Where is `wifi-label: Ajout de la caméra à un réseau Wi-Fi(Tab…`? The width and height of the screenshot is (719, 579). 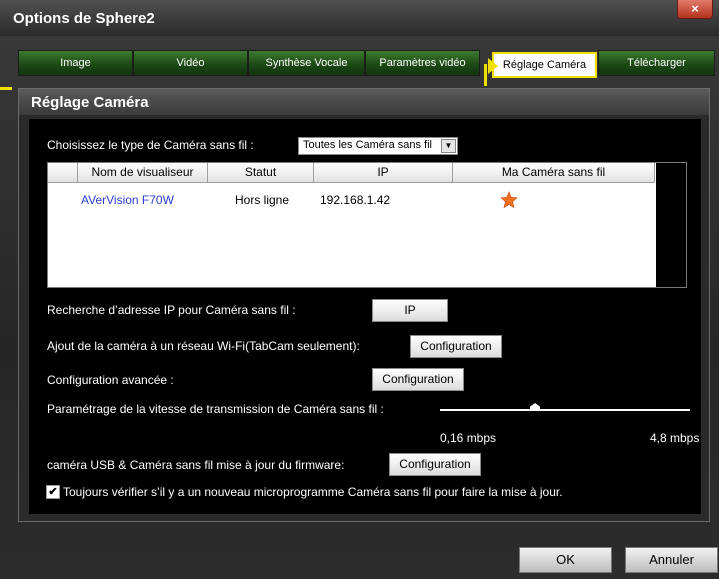
wifi-label: Ajout de la caméra à un réseau Wi-Fi(Tab… is located at coordinates (203, 346).